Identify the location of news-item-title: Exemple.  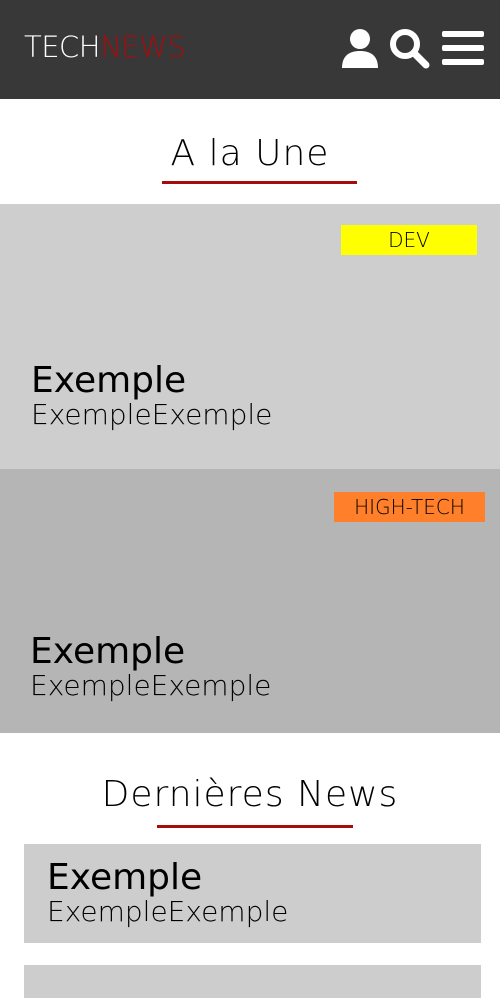
(124, 878).